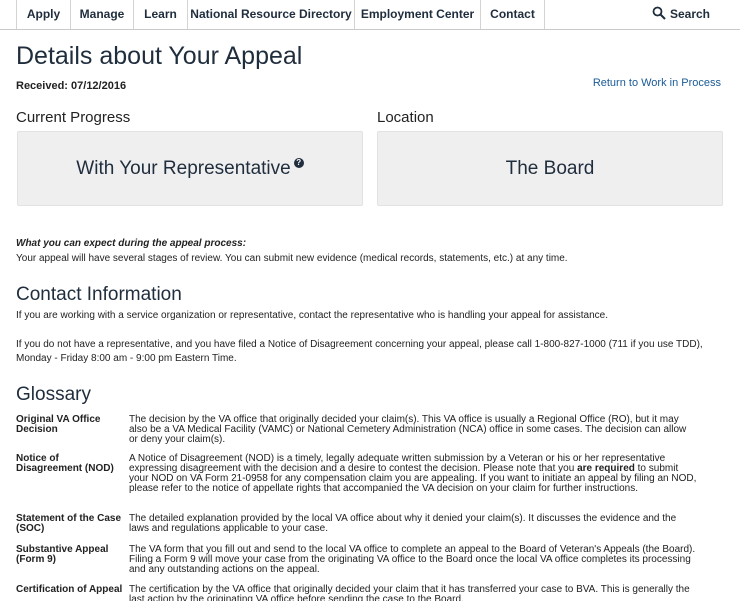  Describe the element at coordinates (69, 589) in the screenshot. I see `glossary-term: Certification of Appeal` at that location.